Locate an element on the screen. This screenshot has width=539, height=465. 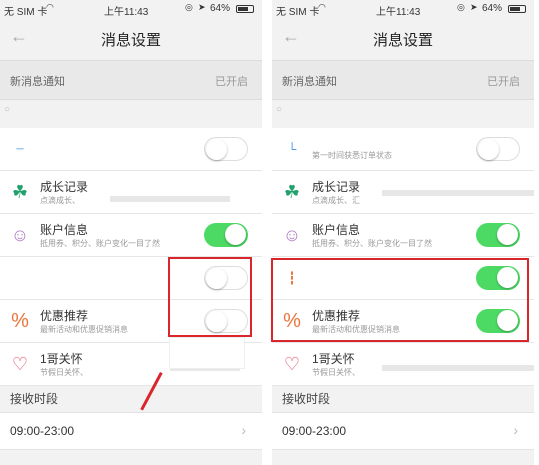
percent-icon: % is located at coordinates (20, 320).